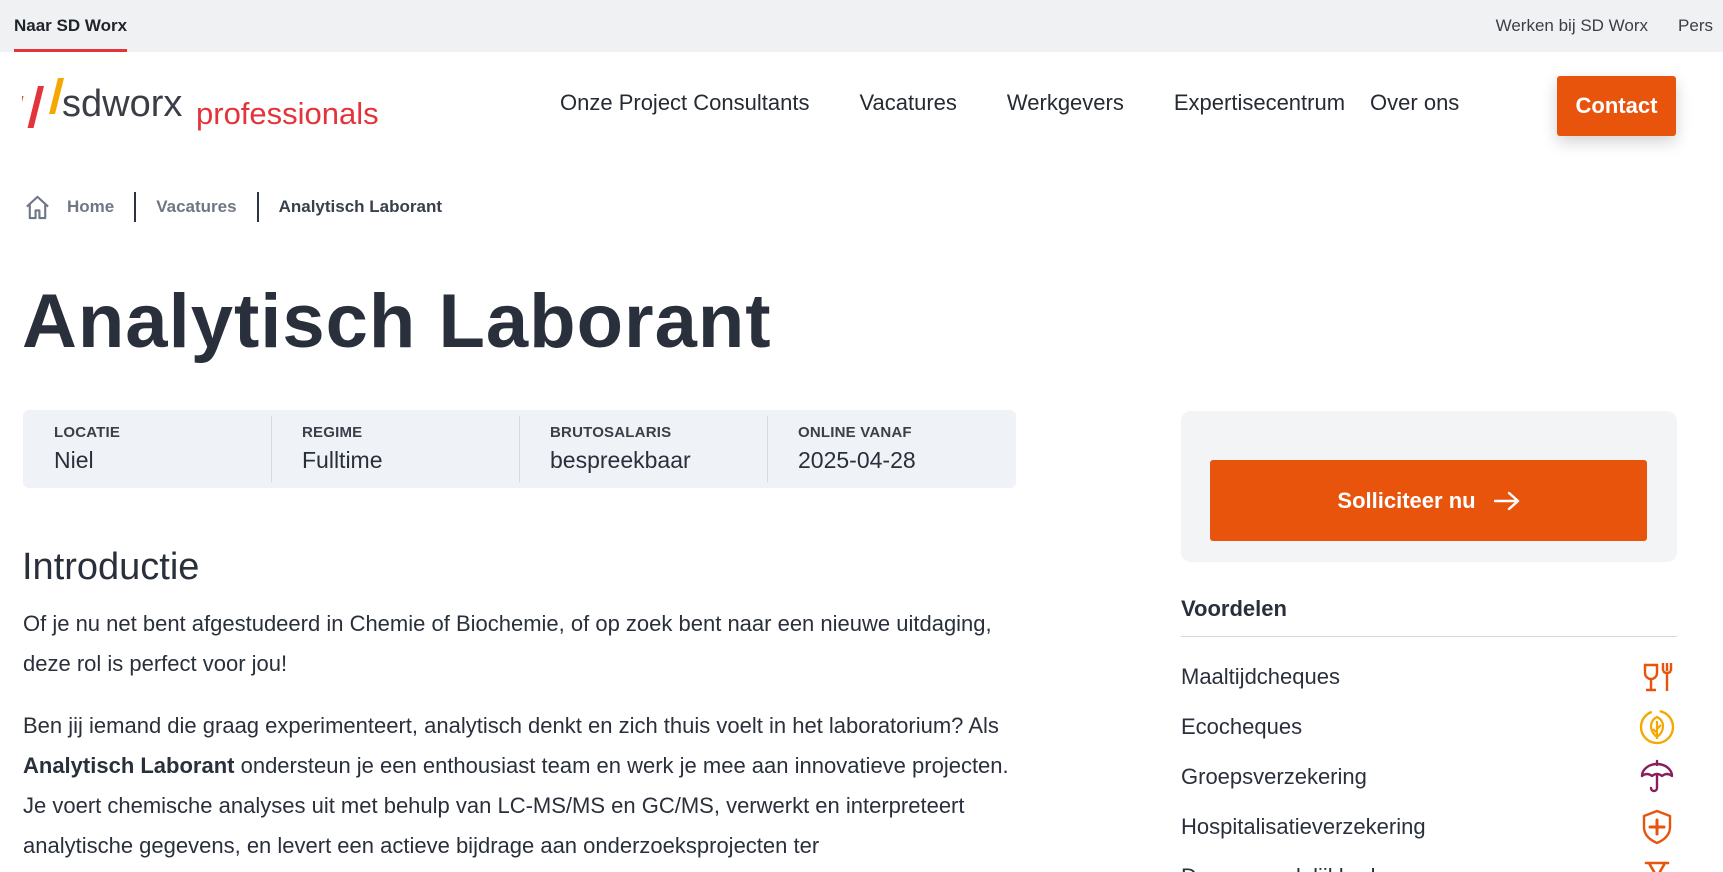  Describe the element at coordinates (332, 432) in the screenshot. I see `info-label: REGIME` at that location.